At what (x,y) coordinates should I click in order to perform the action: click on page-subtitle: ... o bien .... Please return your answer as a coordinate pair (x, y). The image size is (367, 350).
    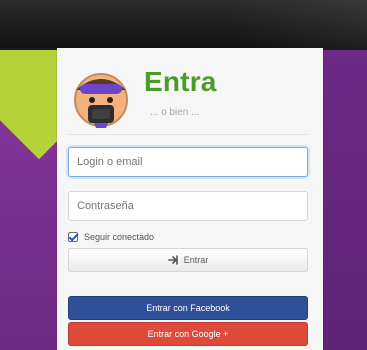
    Looking at the image, I should click on (175, 112).